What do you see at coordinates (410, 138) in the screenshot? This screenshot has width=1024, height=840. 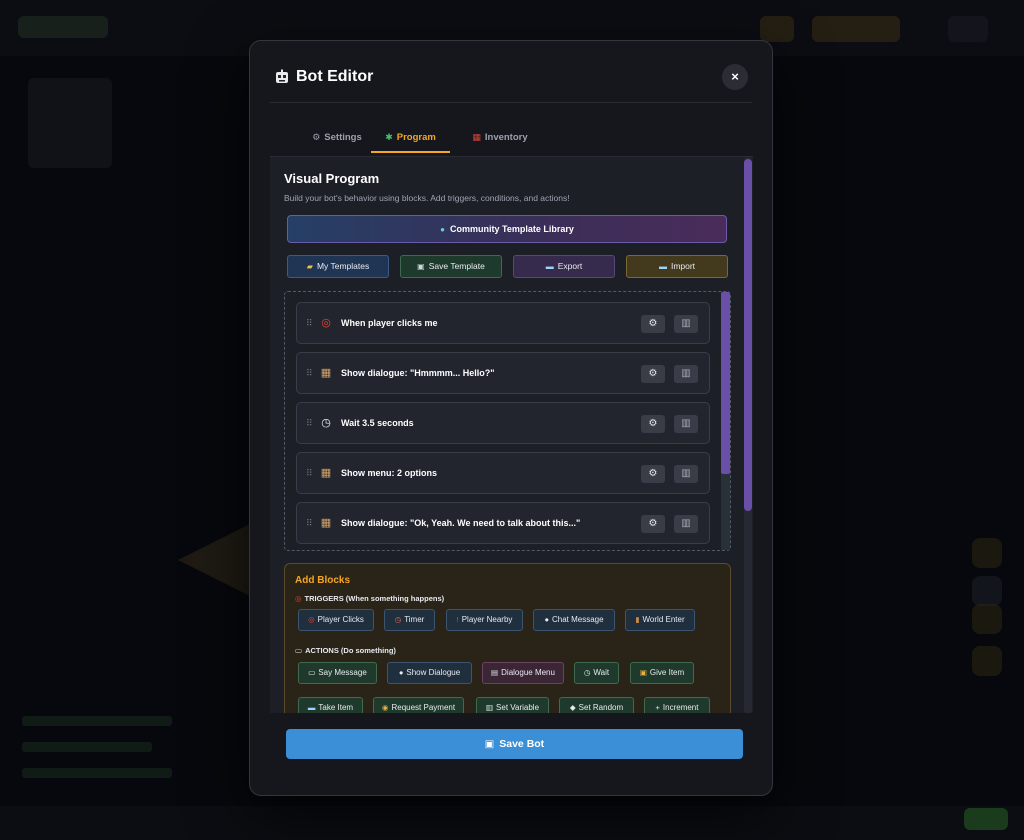 I see `tab-program: ✱ Program` at bounding box center [410, 138].